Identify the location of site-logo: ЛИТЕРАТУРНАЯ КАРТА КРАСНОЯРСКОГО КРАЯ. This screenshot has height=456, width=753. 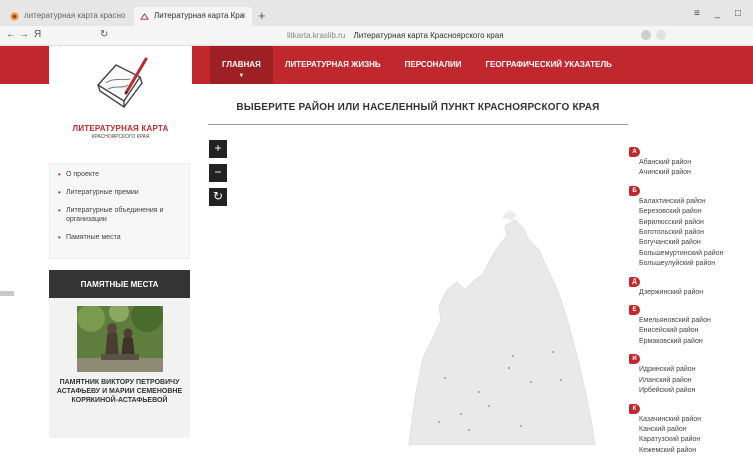
(120, 101).